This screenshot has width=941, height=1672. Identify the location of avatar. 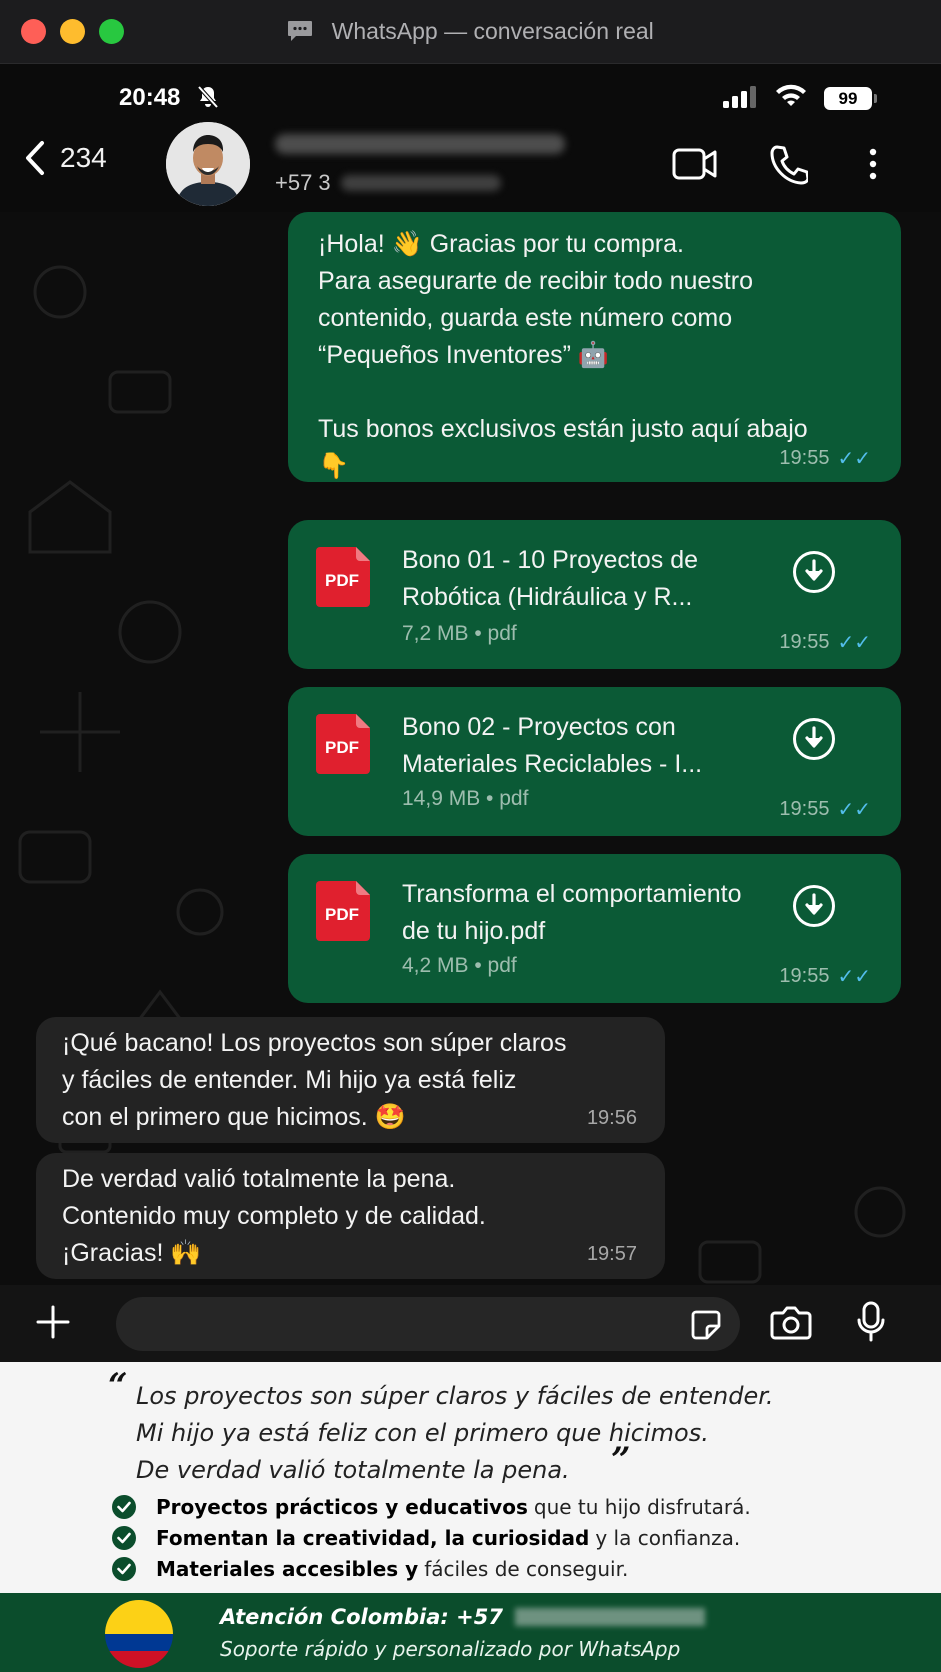
(208, 164).